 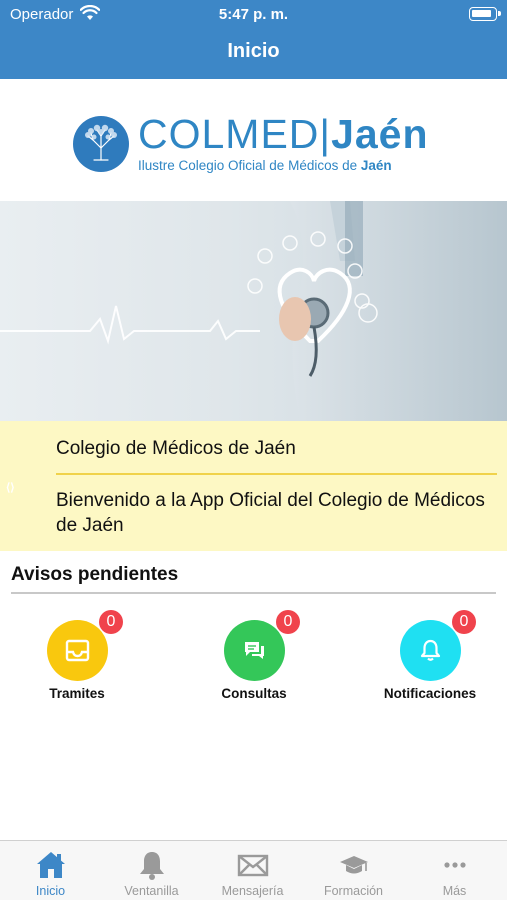 What do you see at coordinates (353, 891) in the screenshot?
I see `tab-formacion-label: Formación` at bounding box center [353, 891].